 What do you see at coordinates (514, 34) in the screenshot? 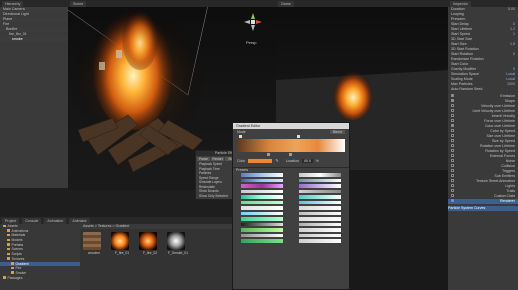
I see `property-value: 1` at bounding box center [514, 34].